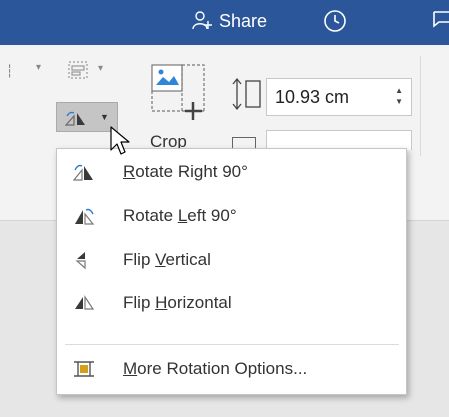 The image size is (449, 417). I want to click on crop-icon, so click(180, 95).